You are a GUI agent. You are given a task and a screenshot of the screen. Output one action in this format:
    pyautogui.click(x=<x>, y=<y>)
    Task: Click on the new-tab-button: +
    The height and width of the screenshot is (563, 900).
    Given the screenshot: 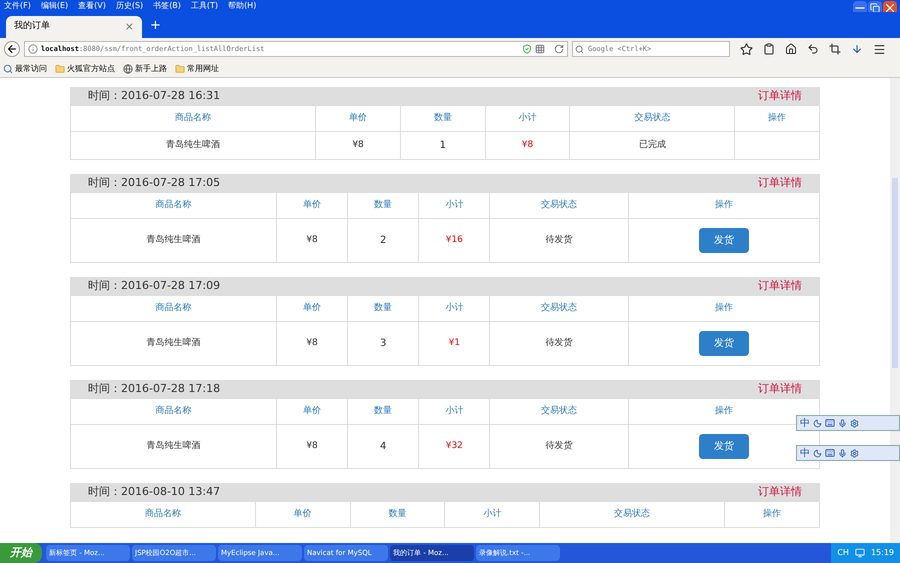 What is the action you would take?
    pyautogui.click(x=155, y=25)
    